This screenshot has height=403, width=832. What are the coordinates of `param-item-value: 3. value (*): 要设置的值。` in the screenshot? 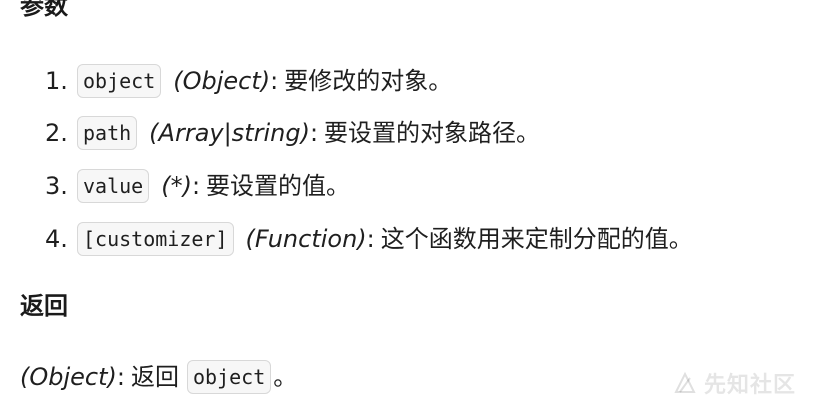 It's located at (197, 186).